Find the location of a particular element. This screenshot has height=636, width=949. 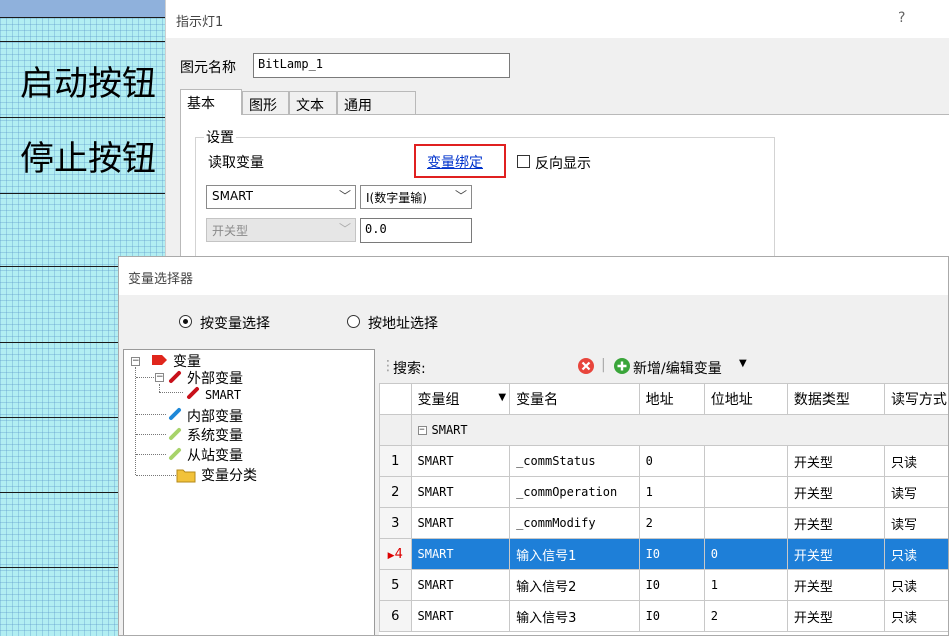

clear-icon is located at coordinates (586, 366).